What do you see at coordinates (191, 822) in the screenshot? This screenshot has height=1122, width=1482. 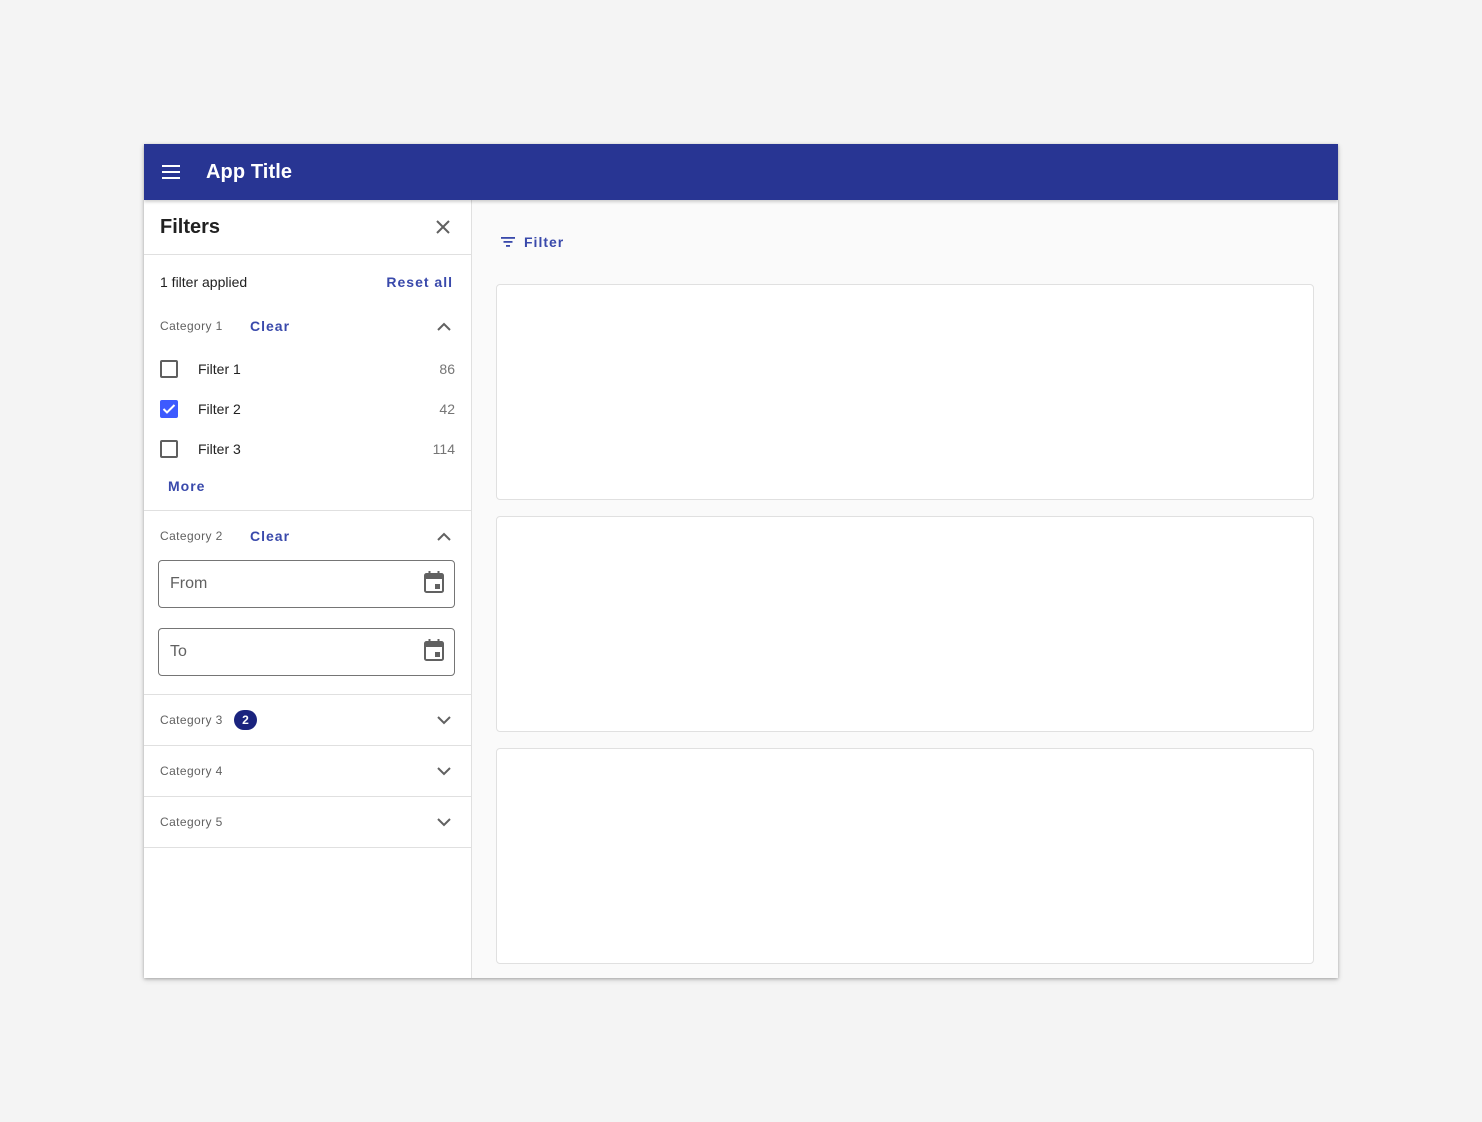 I see `category-5-label: Category 5` at bounding box center [191, 822].